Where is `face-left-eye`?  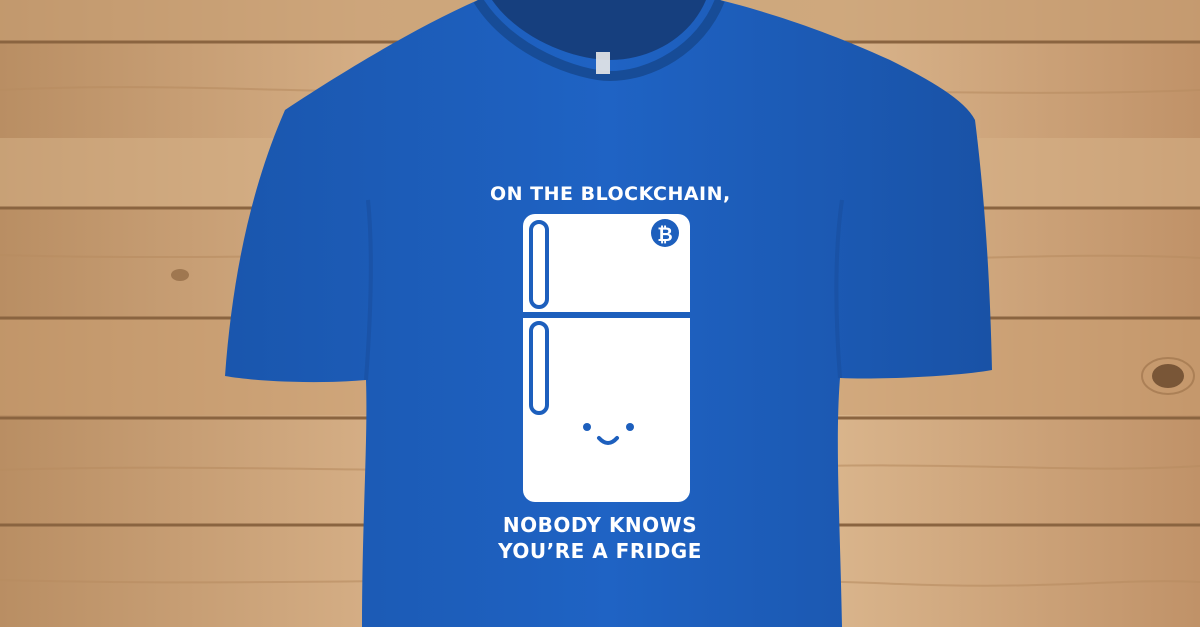
face-left-eye is located at coordinates (587, 427).